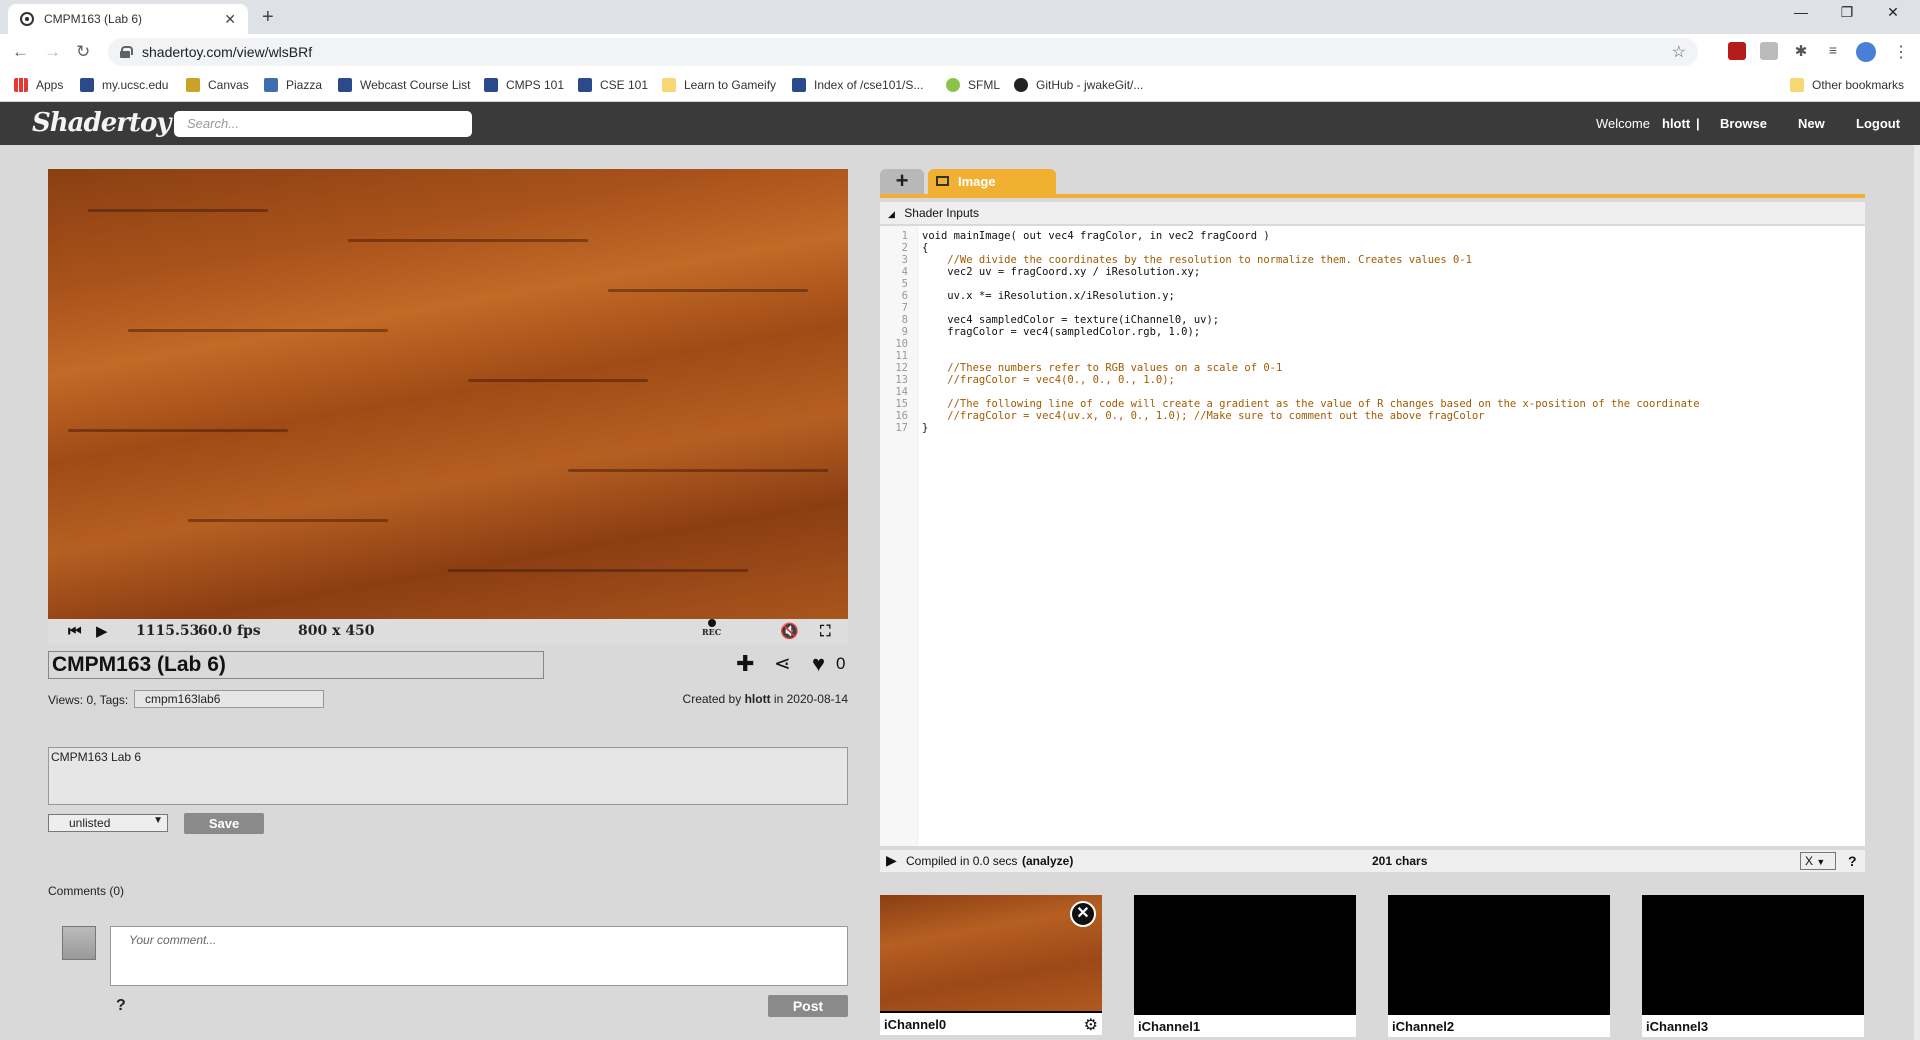 The height and width of the screenshot is (1040, 1920). What do you see at coordinates (124, 85) in the screenshot?
I see `bookmark-myucsc: my.ucsc.edu` at bounding box center [124, 85].